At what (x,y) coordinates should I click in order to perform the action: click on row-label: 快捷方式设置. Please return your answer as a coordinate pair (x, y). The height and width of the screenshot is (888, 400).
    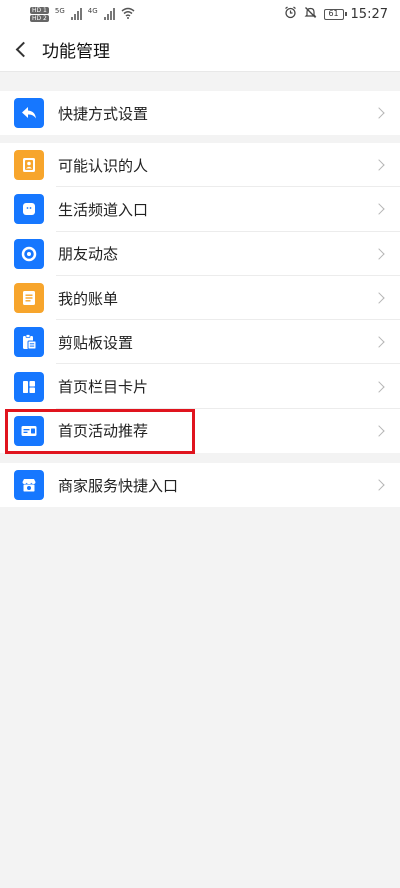
    Looking at the image, I should click on (103, 113).